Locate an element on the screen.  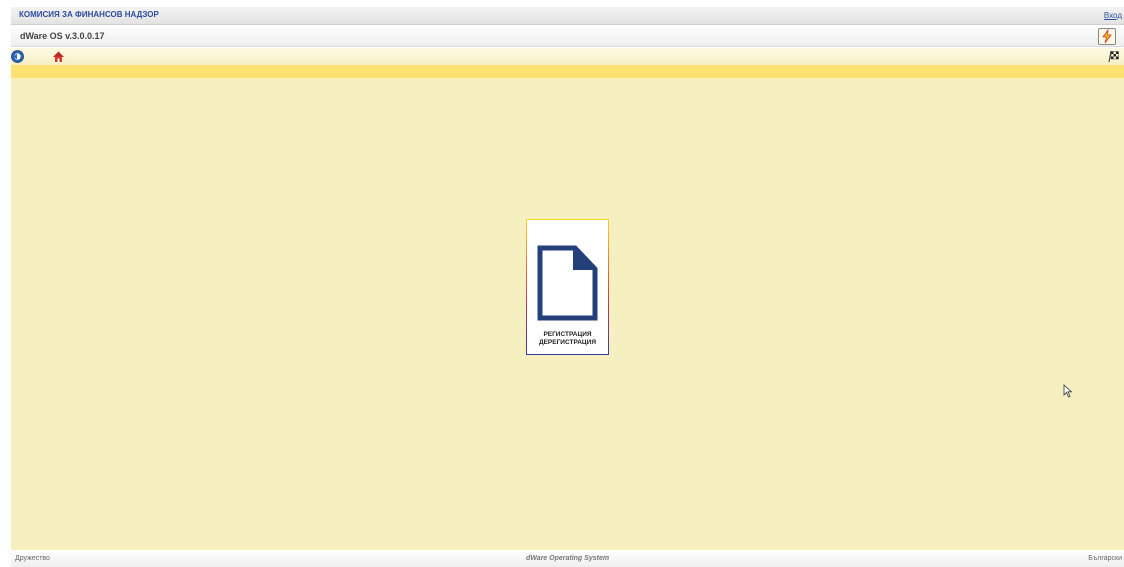
back-circle-icon is located at coordinates (17, 56).